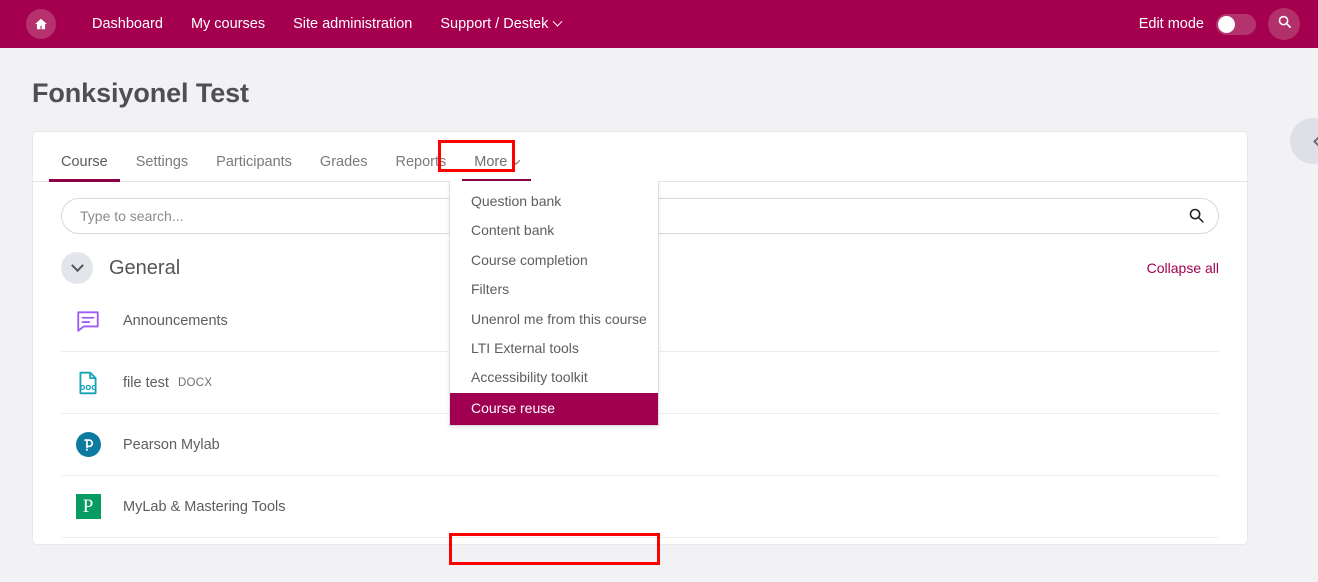  I want to click on tab-grades: Grades, so click(344, 161).